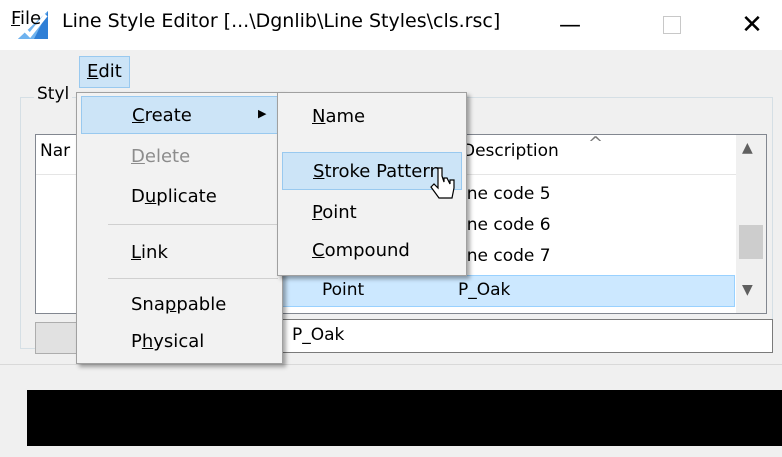 This screenshot has height=457, width=782. Describe the element at coordinates (318, 335) in the screenshot. I see `name-input-value: P_Oak` at that location.